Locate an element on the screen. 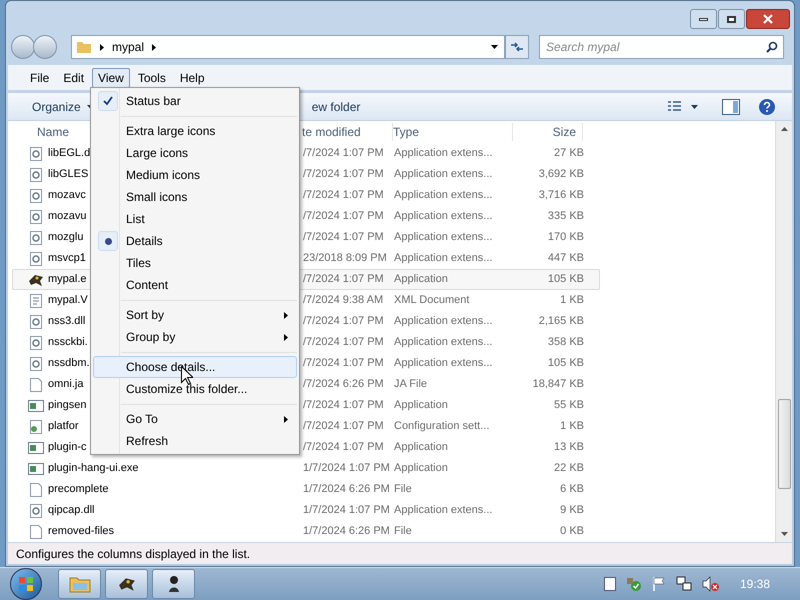 The height and width of the screenshot is (600, 800). file-size: 13 KB is located at coordinates (568, 448).